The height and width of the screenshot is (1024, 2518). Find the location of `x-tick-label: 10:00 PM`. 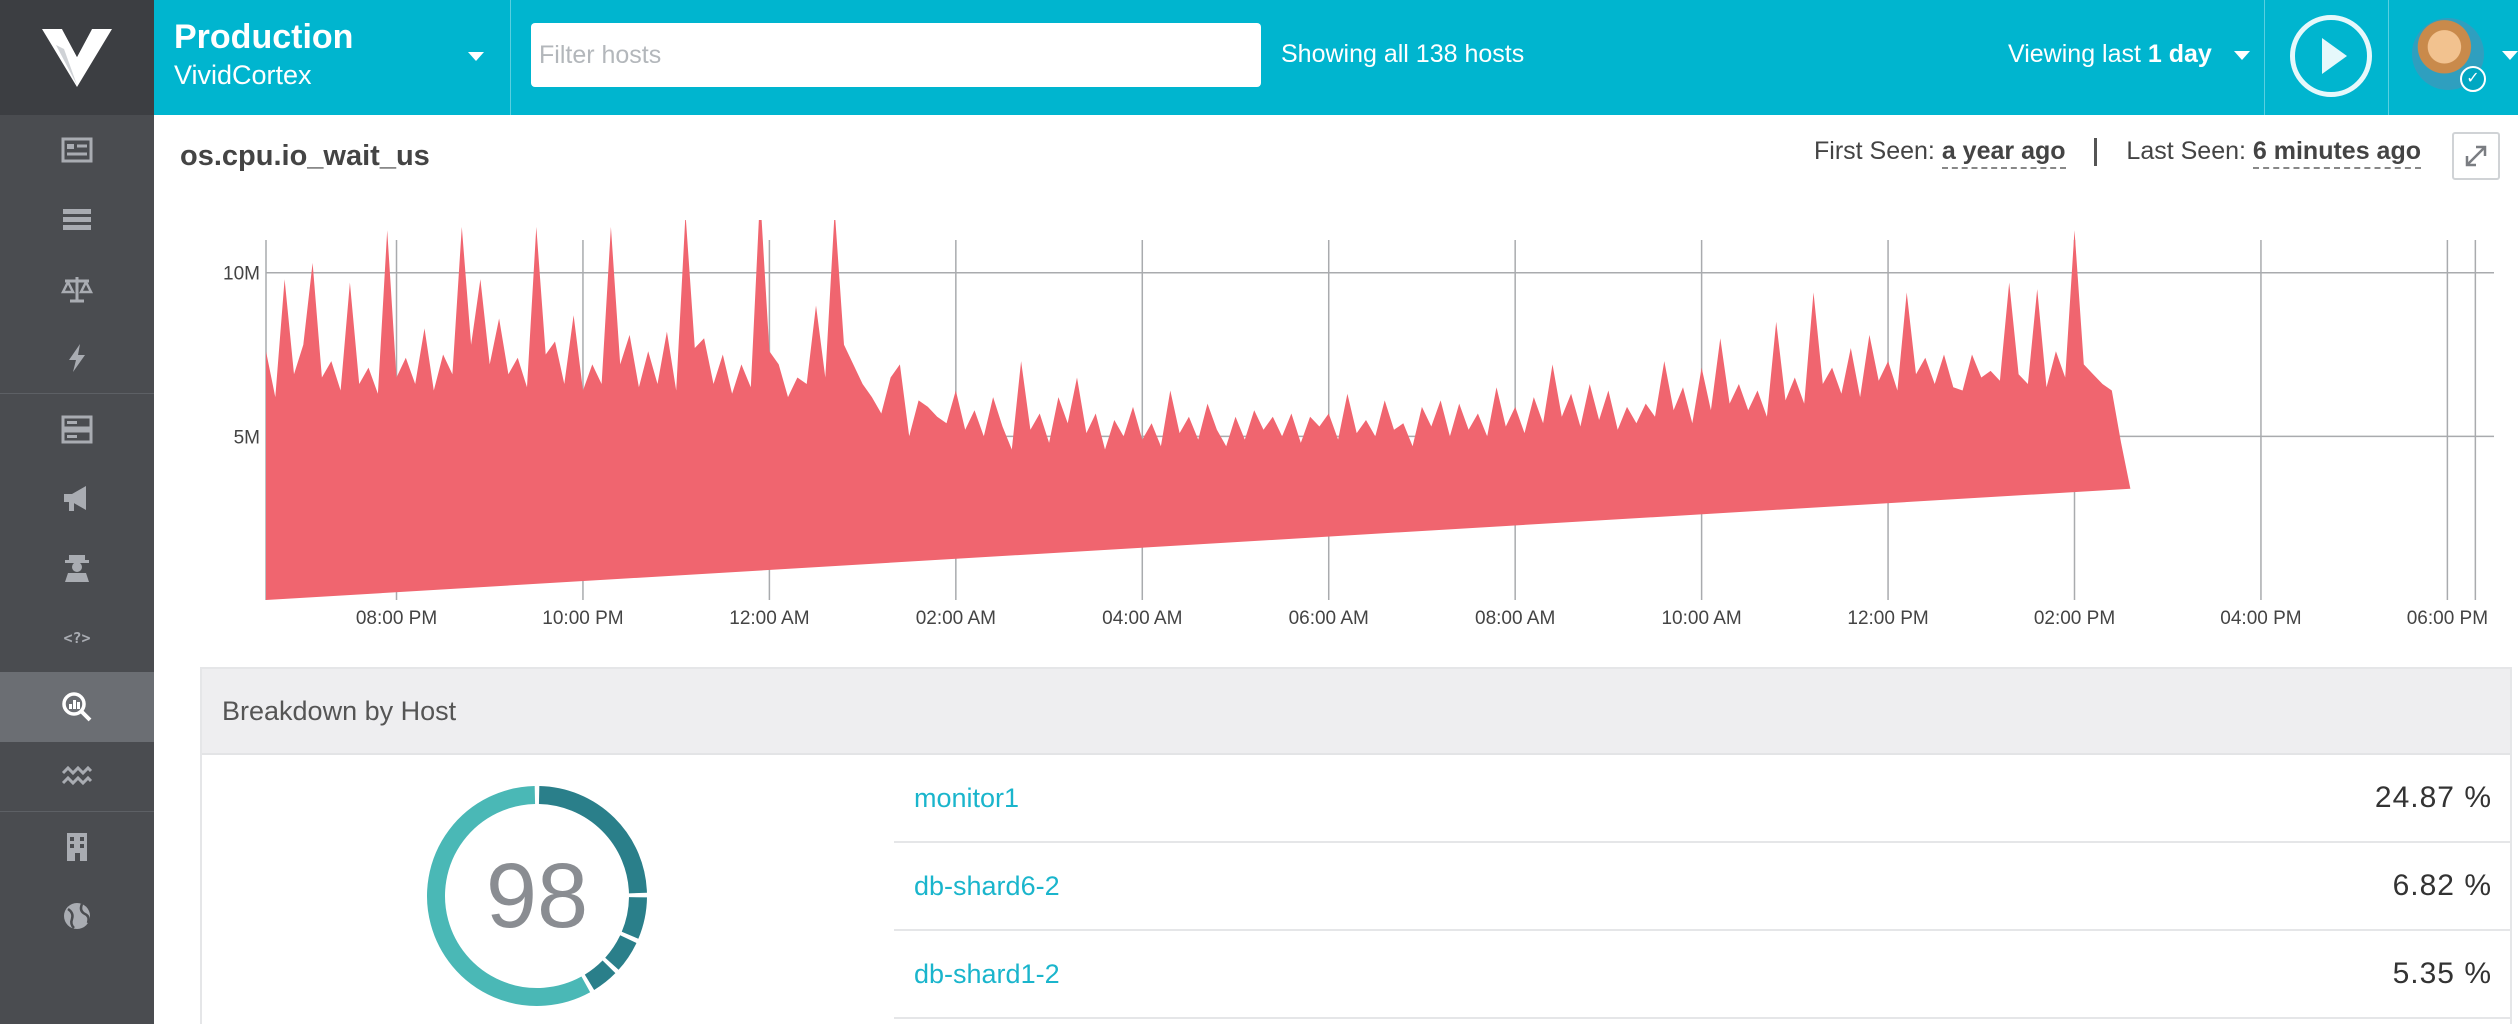

x-tick-label: 10:00 PM is located at coordinates (582, 618).